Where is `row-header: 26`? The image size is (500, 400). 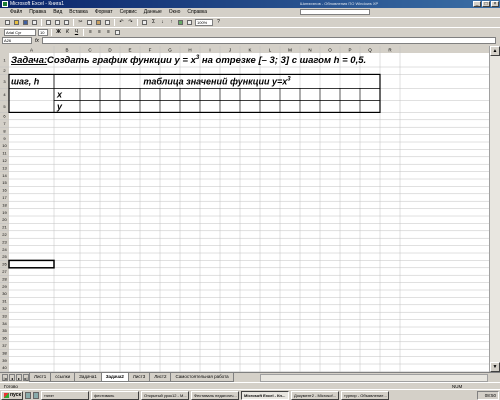
row-header: 26 is located at coordinates (4, 264).